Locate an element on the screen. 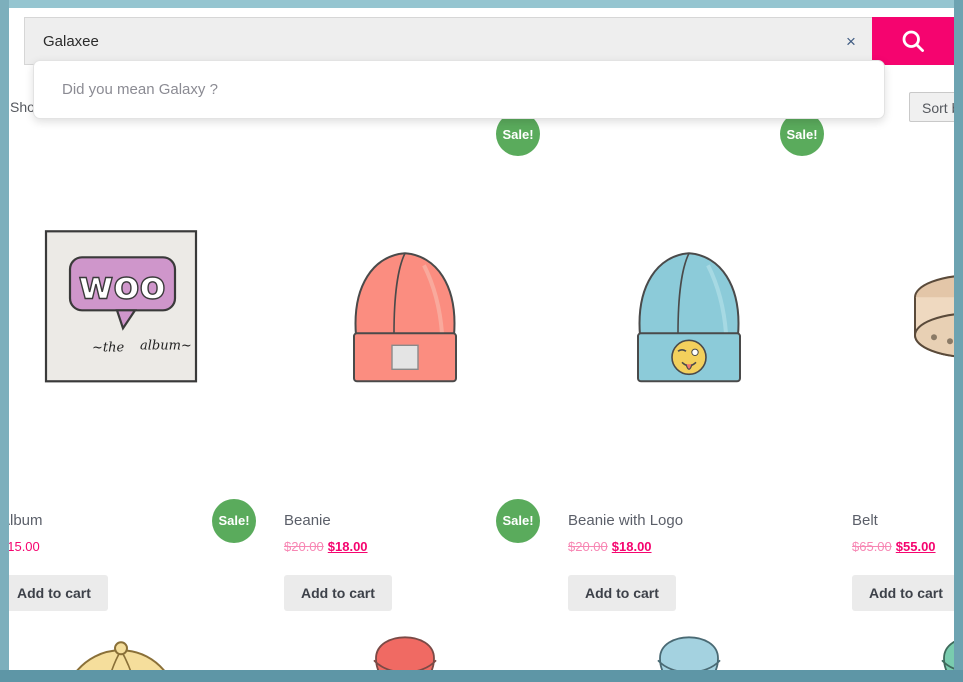  product-card: Sale!Hoodie$45.00$42.00Add to cart is located at coordinates (412, 584).